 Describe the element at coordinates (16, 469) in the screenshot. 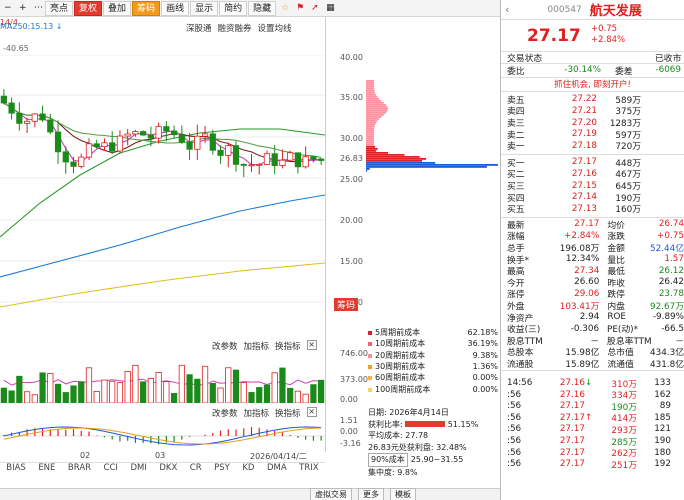

I see `tab-bias: BIAS` at that location.